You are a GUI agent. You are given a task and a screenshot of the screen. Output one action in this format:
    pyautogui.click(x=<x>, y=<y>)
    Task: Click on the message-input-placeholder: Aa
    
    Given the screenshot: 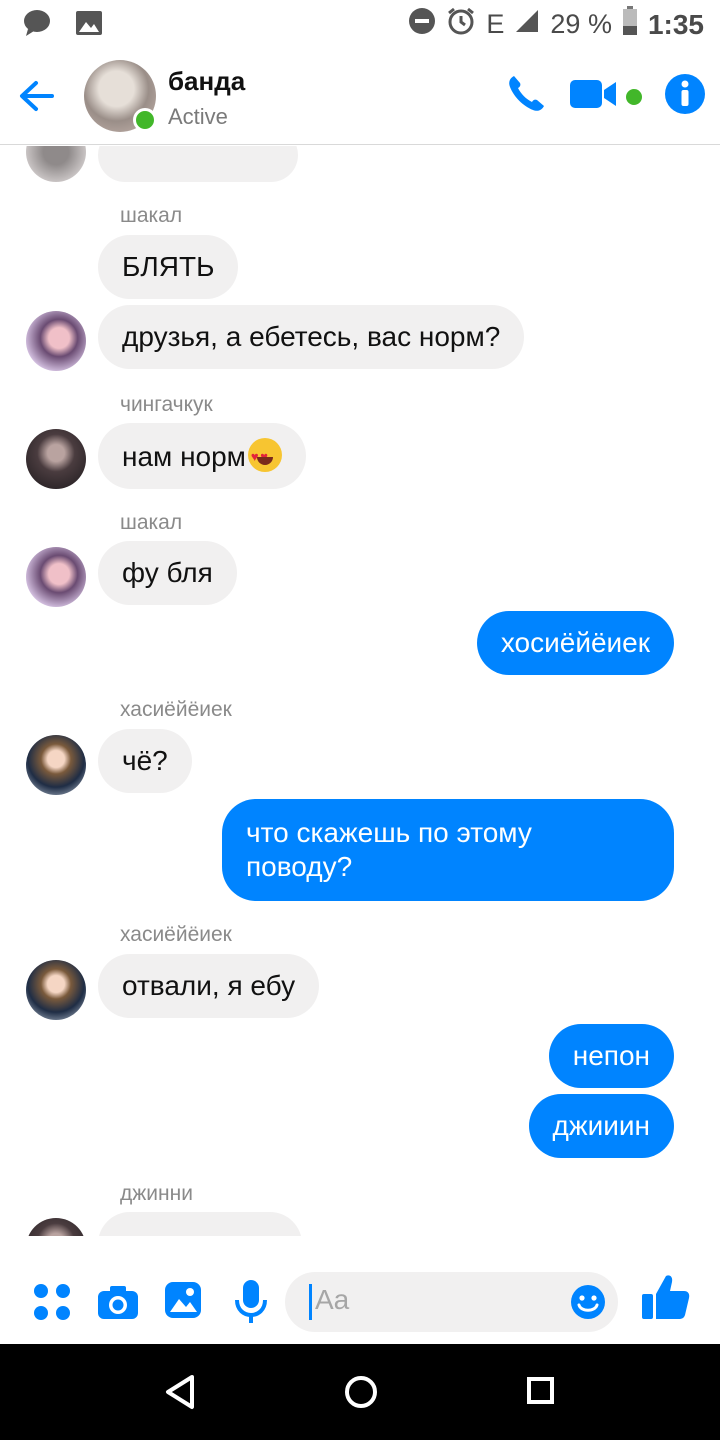 What is the action you would take?
    pyautogui.click(x=332, y=1299)
    